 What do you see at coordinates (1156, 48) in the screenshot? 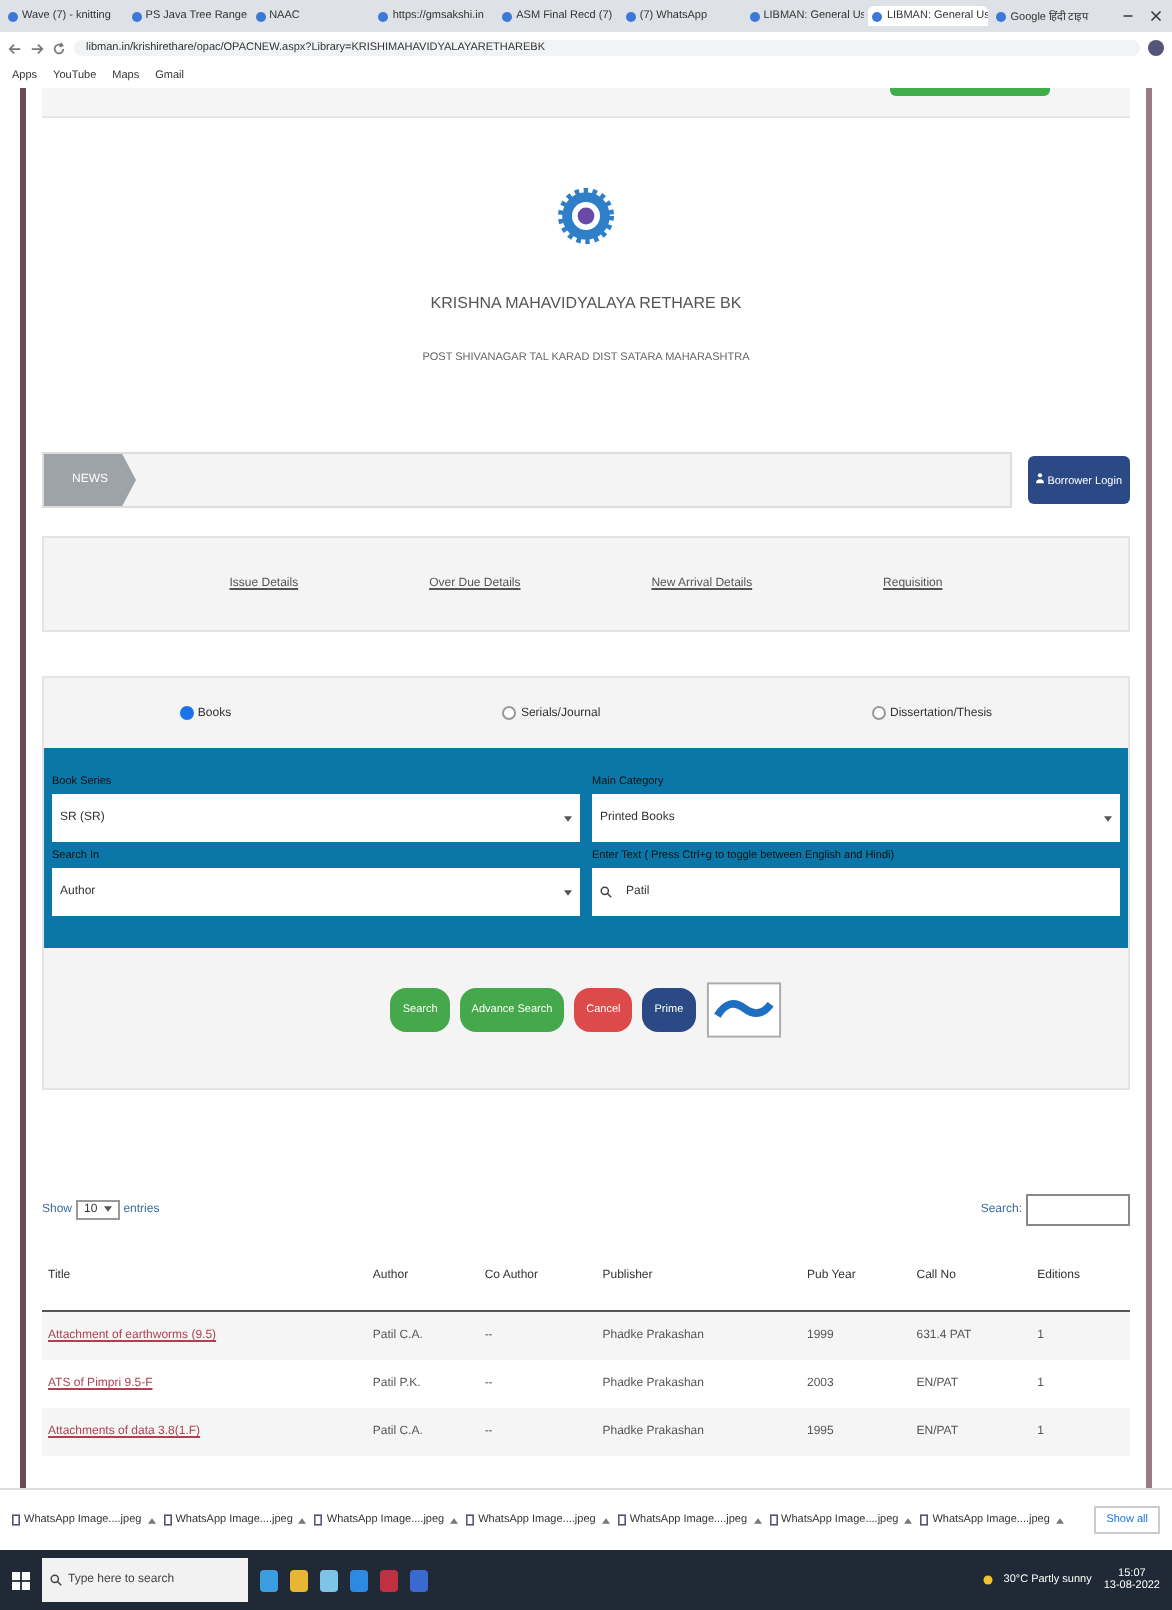
I see `profile-avatar-icon` at bounding box center [1156, 48].